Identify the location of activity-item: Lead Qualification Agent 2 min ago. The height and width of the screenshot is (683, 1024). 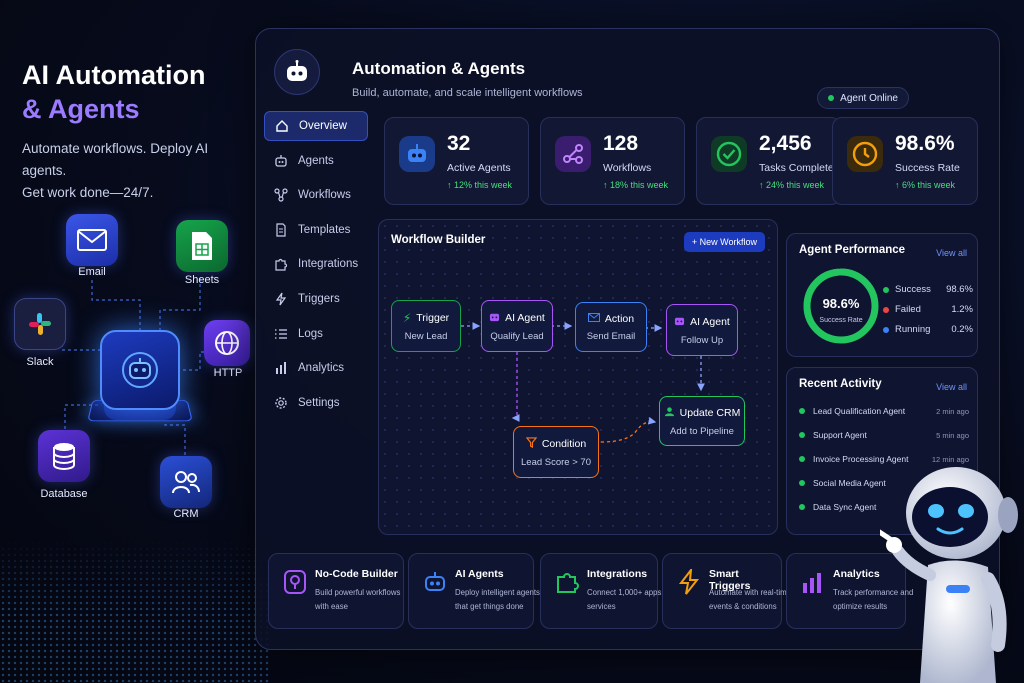
(884, 411).